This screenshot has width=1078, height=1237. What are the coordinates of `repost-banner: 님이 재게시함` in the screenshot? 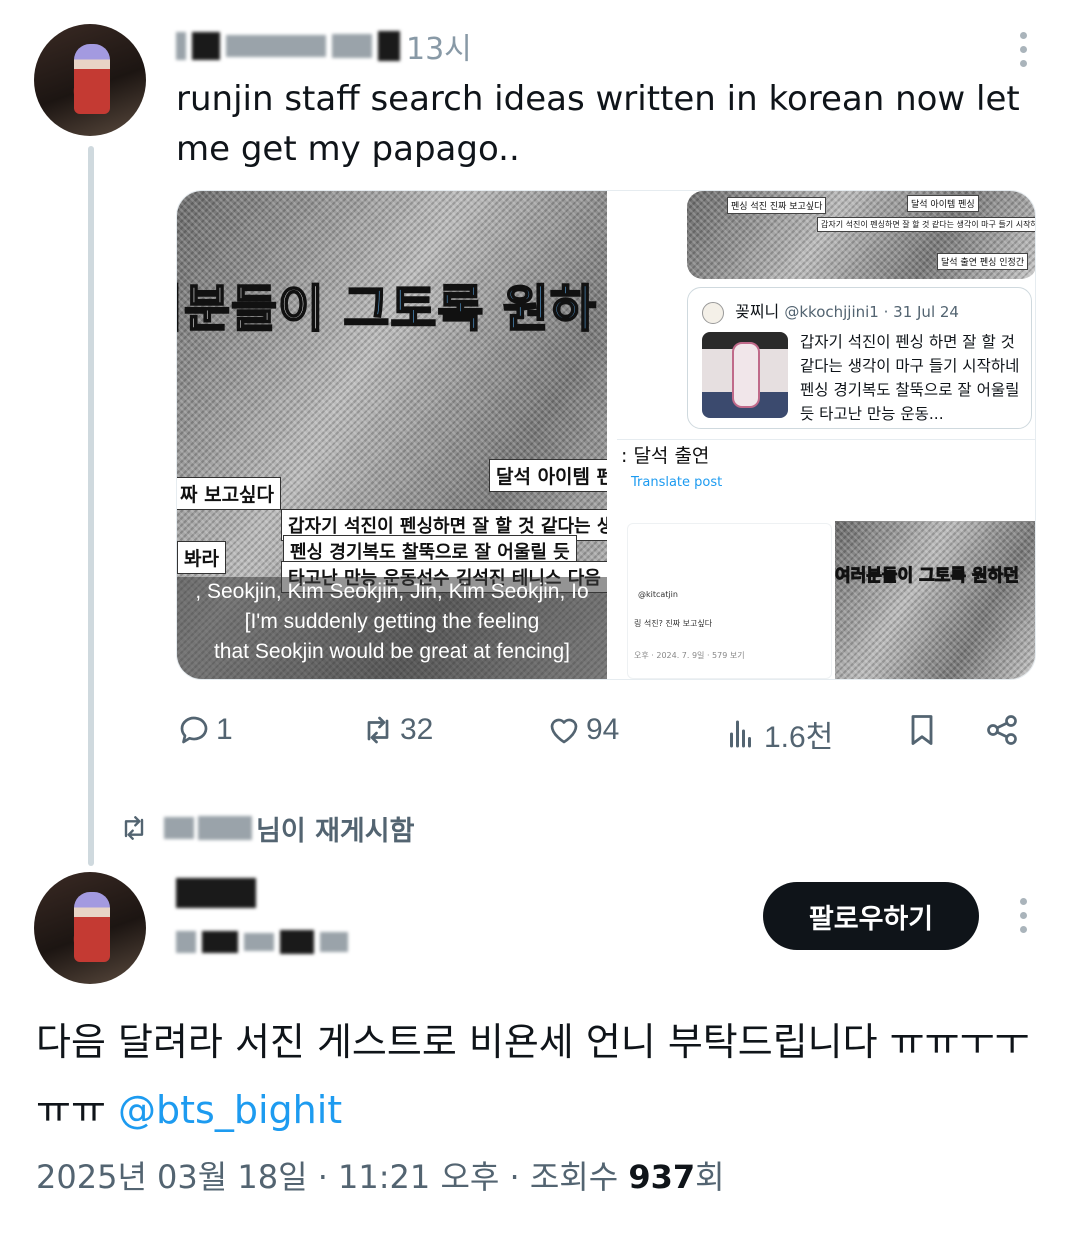 It's located at (266, 828).